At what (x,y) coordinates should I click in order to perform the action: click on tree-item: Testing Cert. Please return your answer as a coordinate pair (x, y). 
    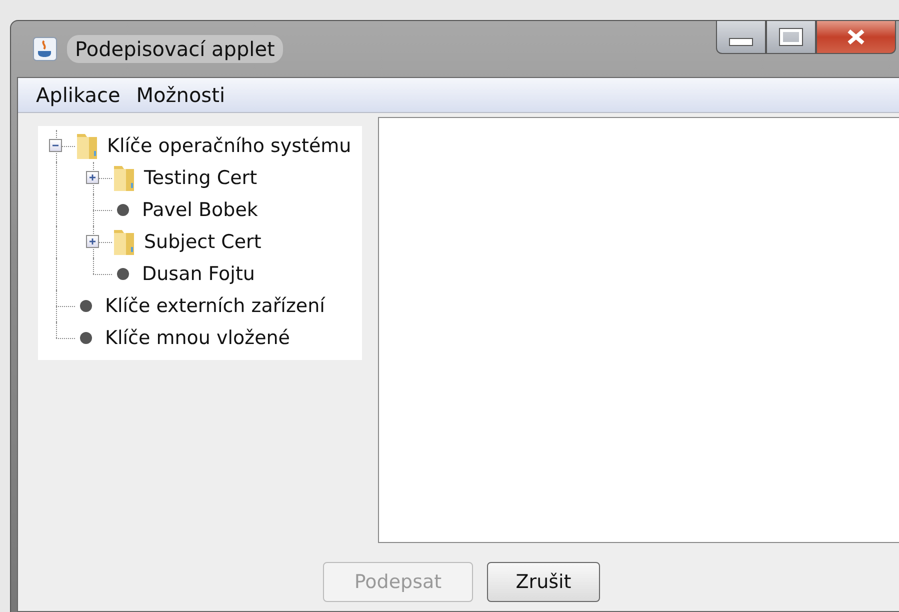
    Looking at the image, I should click on (201, 178).